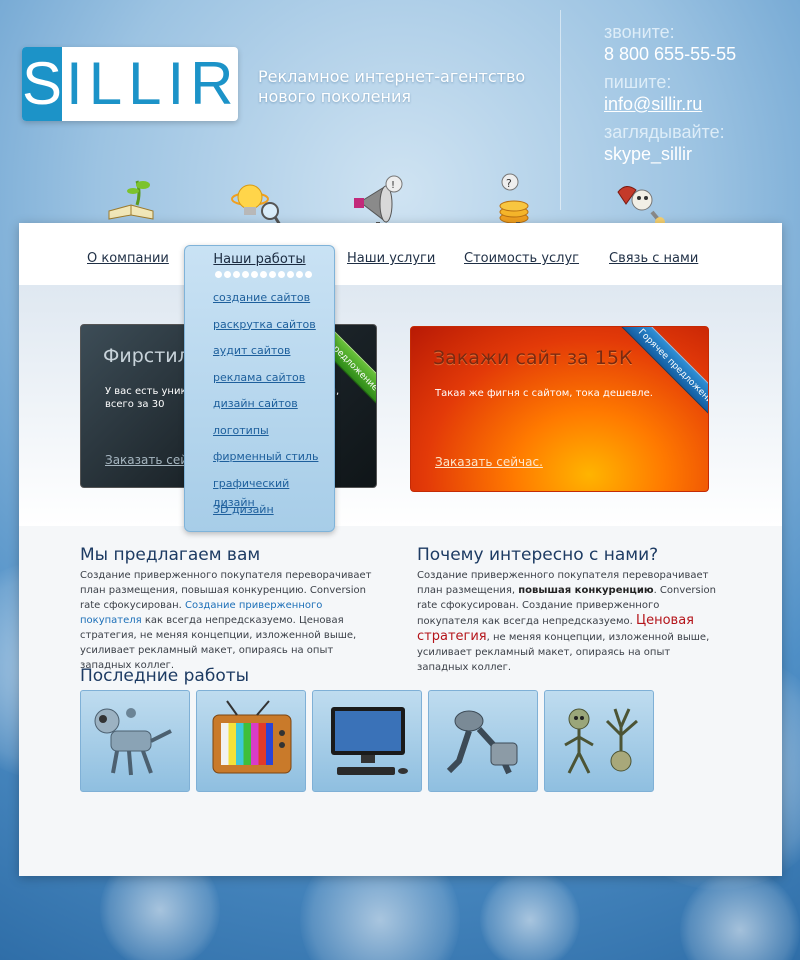 This screenshot has width=800, height=960. Describe the element at coordinates (653, 258) in the screenshot. I see `nav-item-contact: Связь с нами` at that location.